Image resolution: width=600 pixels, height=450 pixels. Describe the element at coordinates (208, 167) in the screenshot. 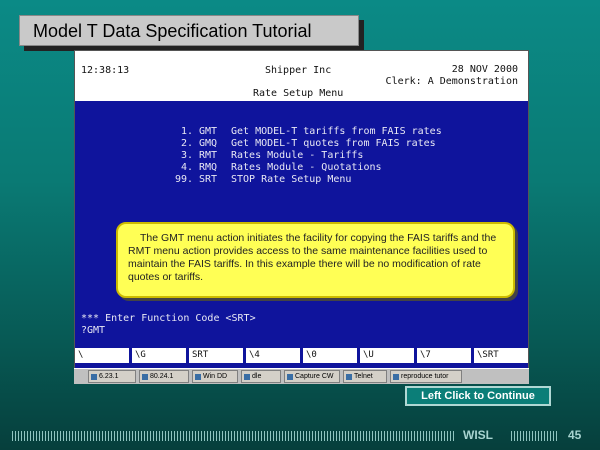

I see `menu-item-code: RMQ` at that location.